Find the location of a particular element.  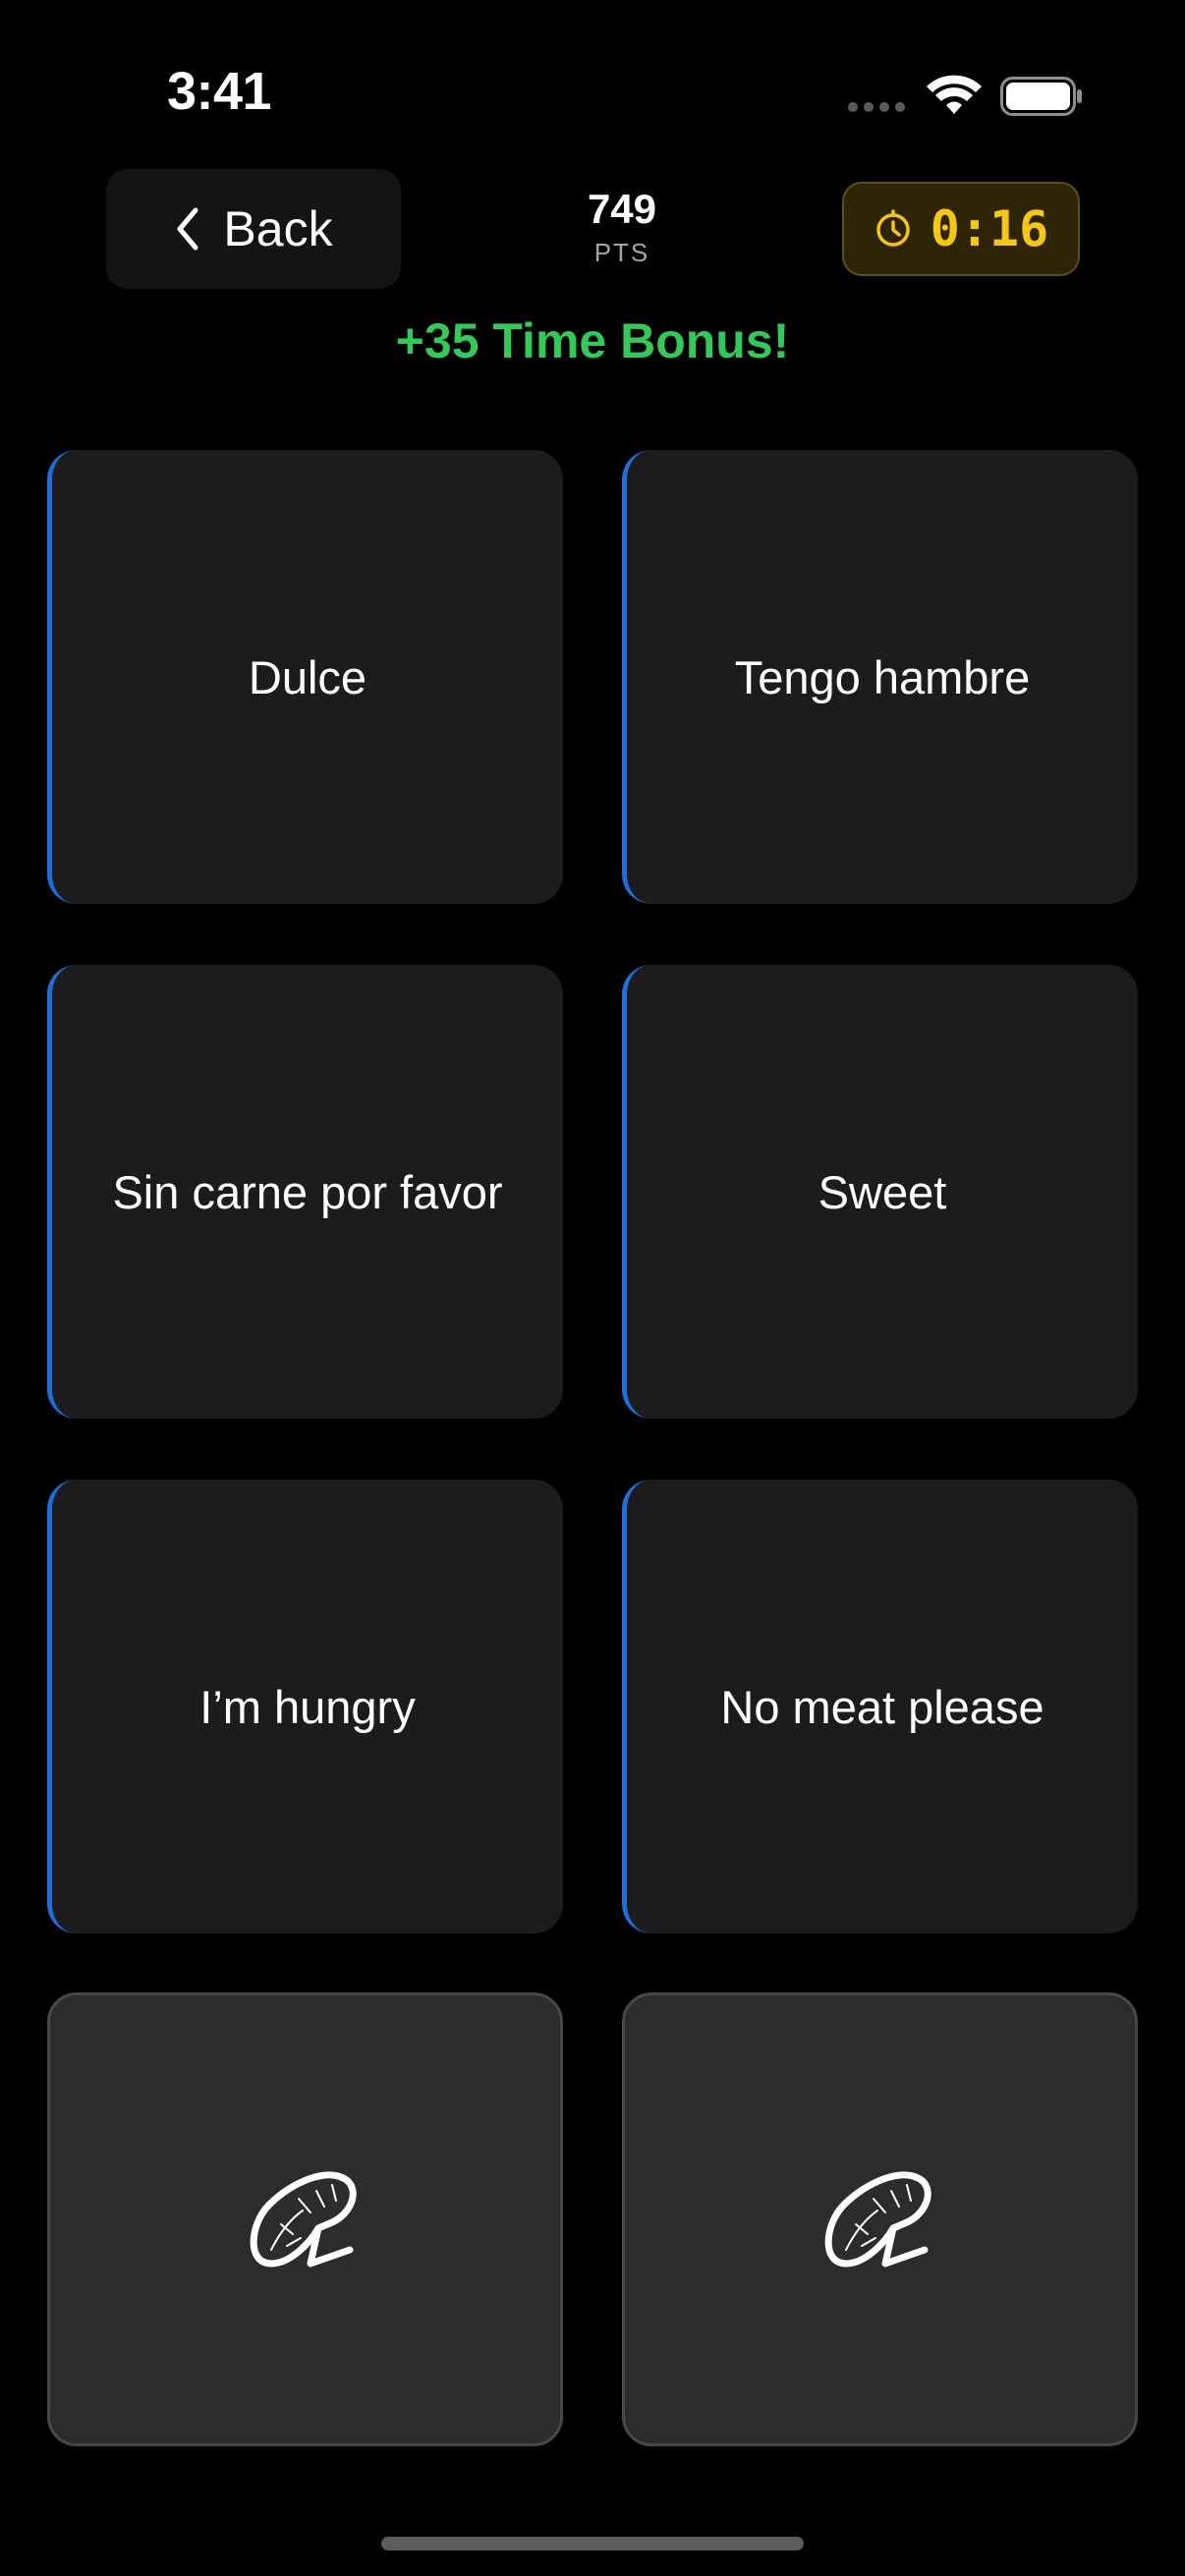

match-card: Sin carne por favor is located at coordinates (305, 1192).